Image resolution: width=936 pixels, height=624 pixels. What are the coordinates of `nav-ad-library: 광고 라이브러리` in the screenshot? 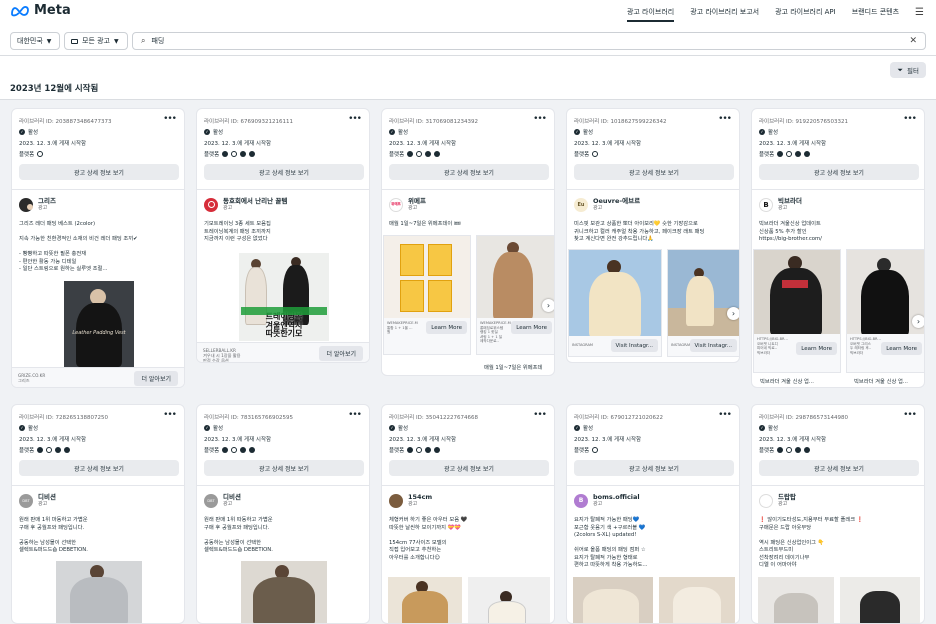 It's located at (650, 12).